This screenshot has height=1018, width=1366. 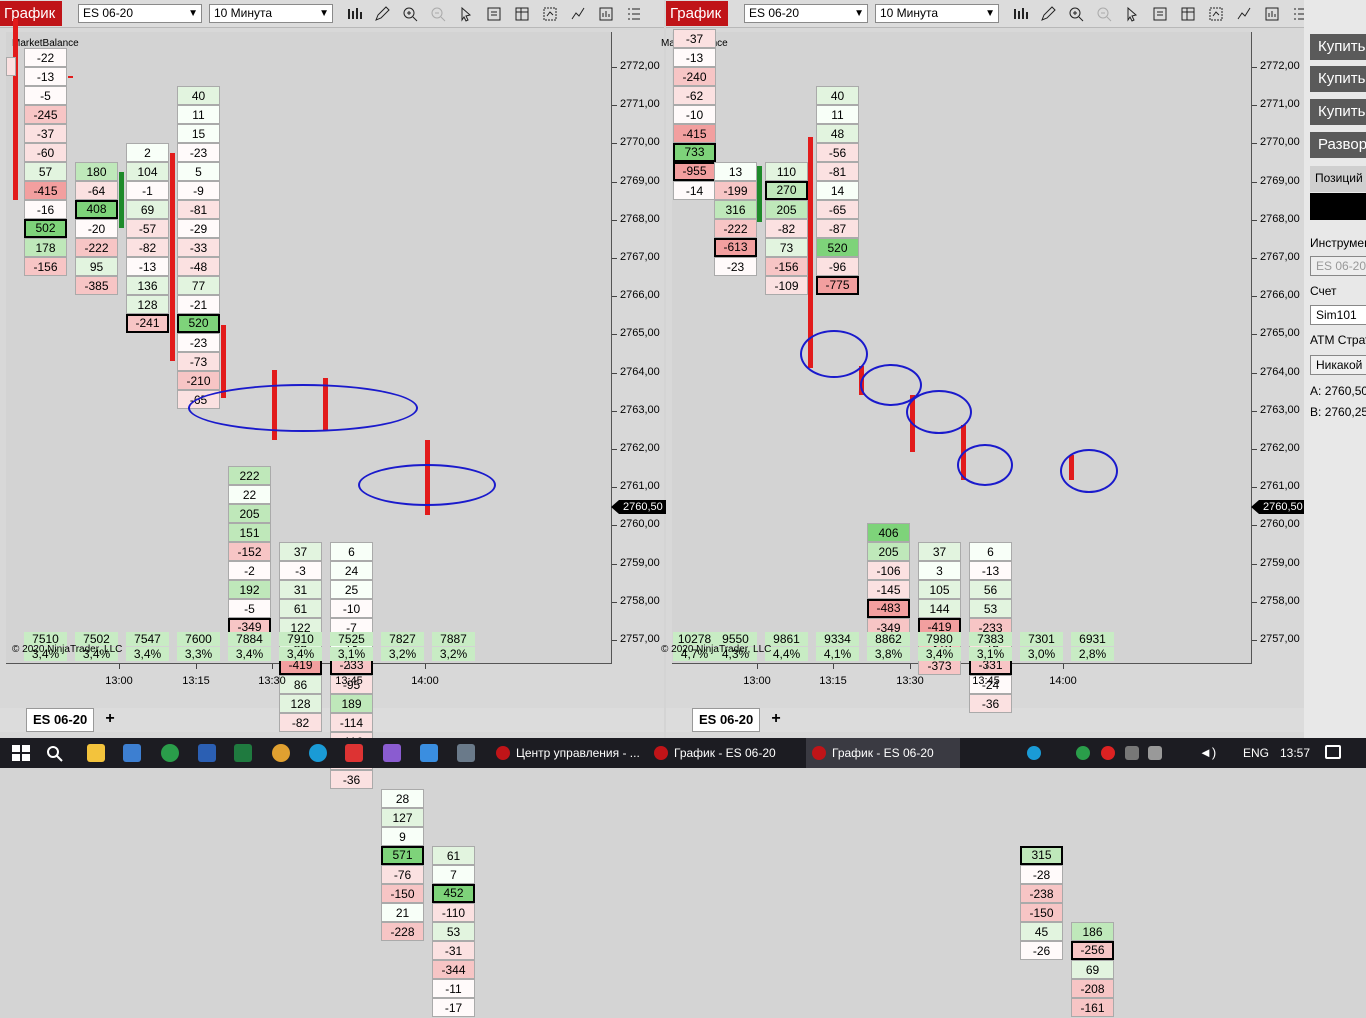 I want to click on footprint-cell: 53, so click(x=453, y=931).